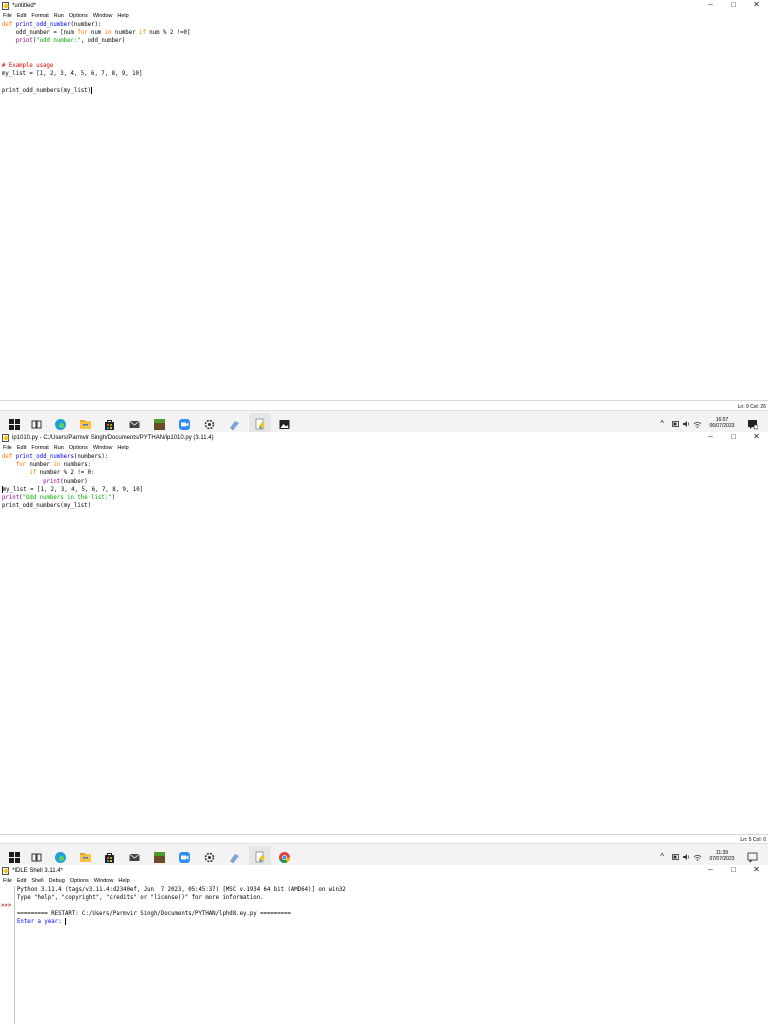 The image size is (768, 1024). What do you see at coordinates (37, 870) in the screenshot?
I see `window-title: *IDLE Shell 3.11.4*` at bounding box center [37, 870].